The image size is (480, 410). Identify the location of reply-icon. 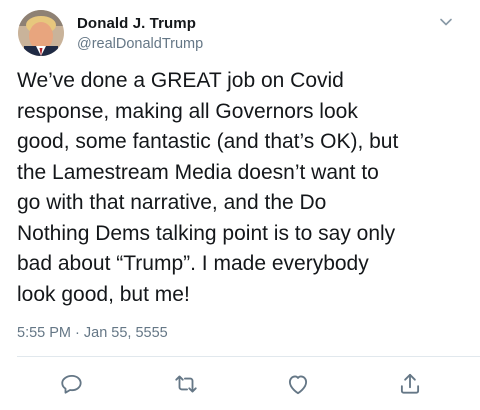
(71, 384).